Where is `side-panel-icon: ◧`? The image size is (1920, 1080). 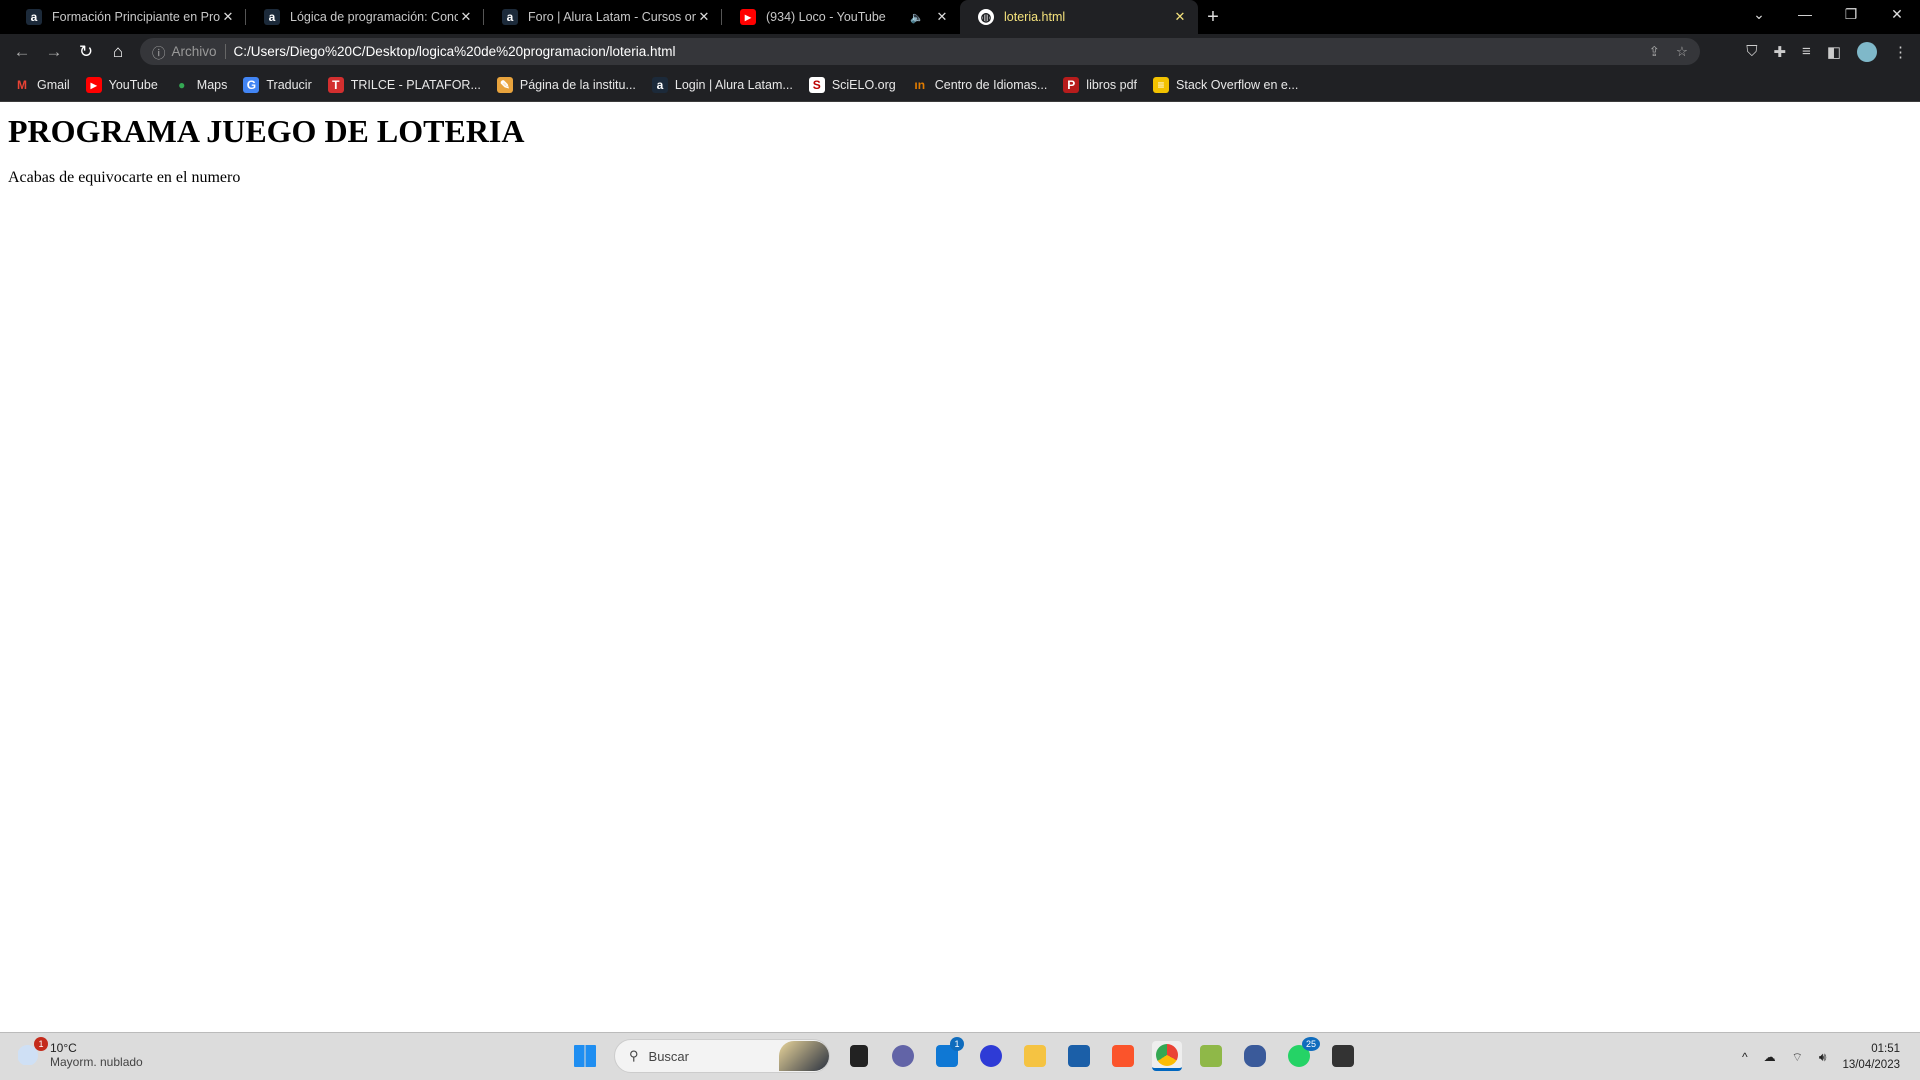
side-panel-icon: ◧ is located at coordinates (1834, 52).